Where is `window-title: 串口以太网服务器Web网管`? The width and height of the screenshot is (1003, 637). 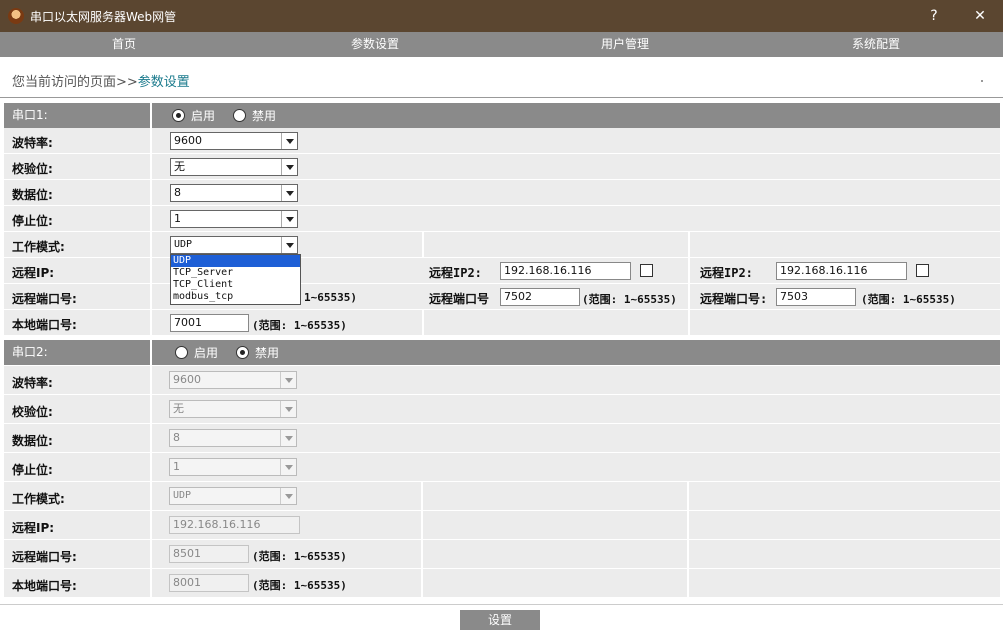 window-title: 串口以太网服务器Web网管 is located at coordinates (103, 16).